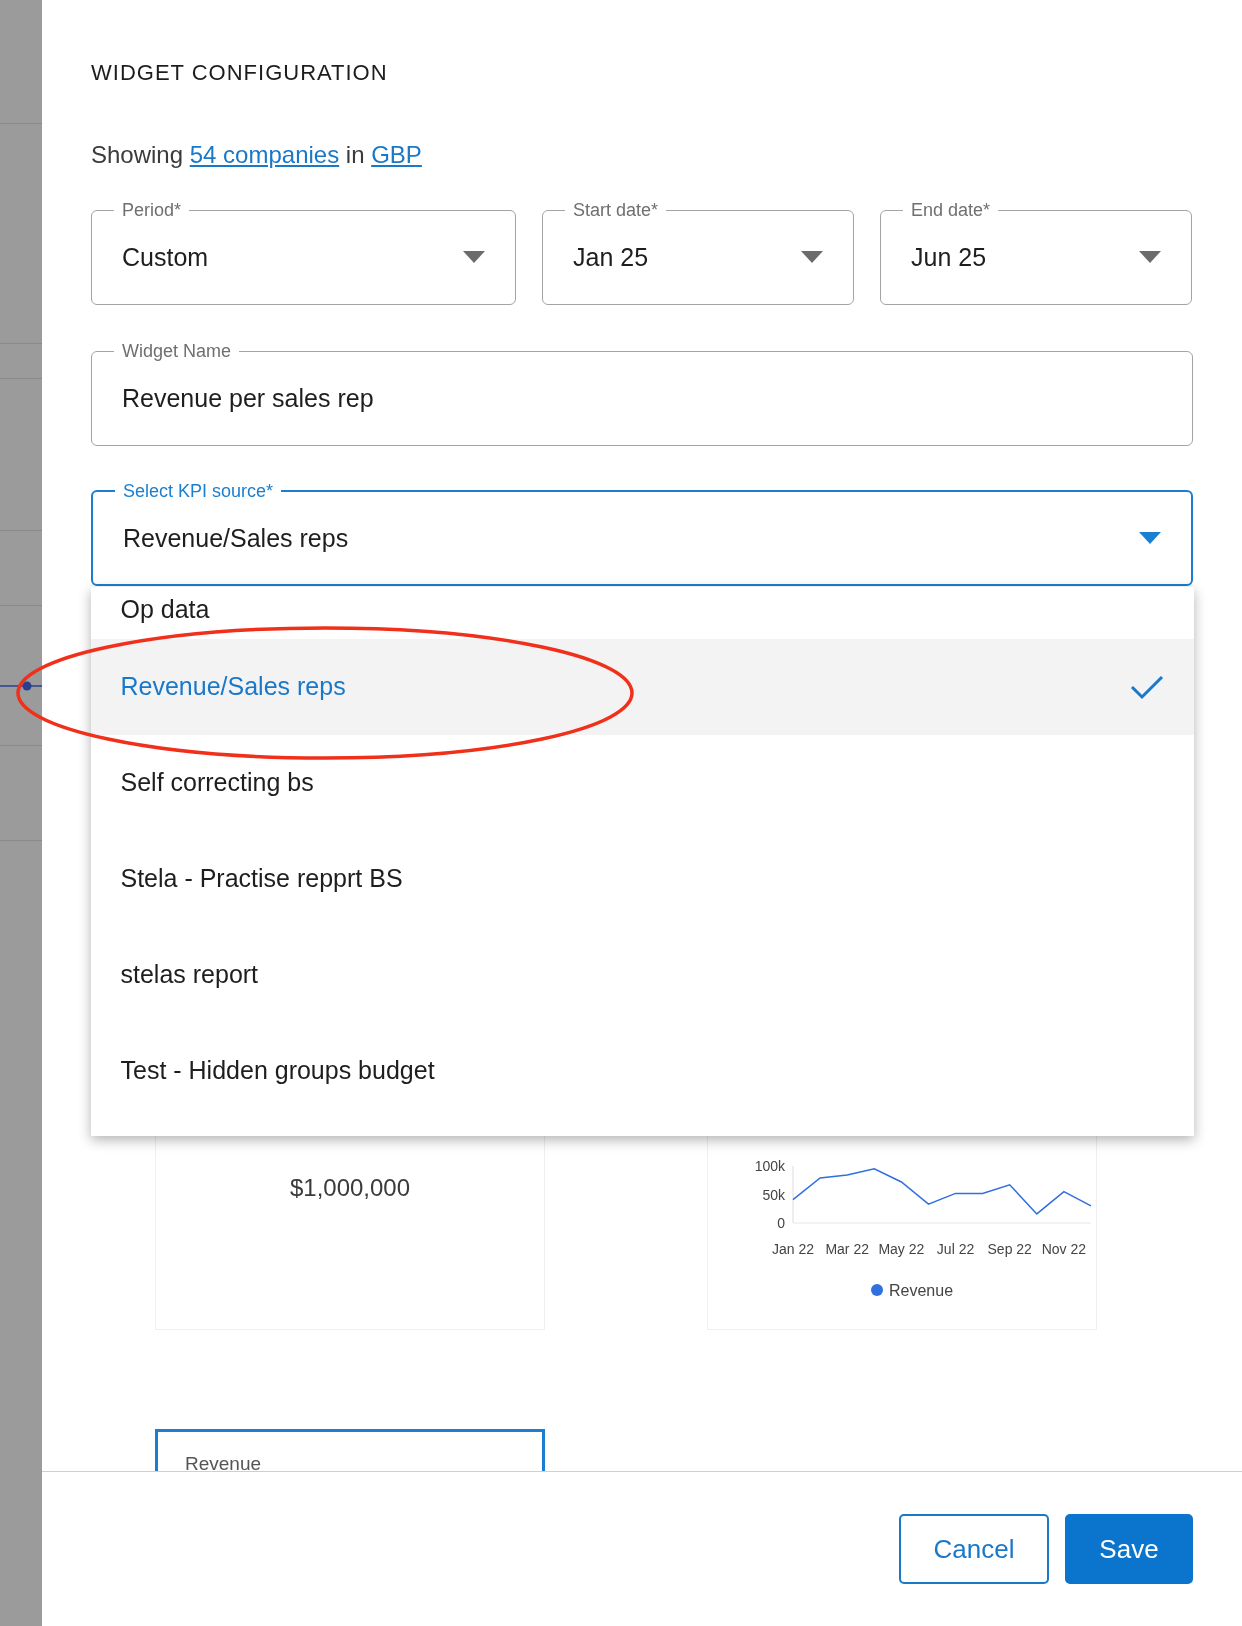  I want to click on currency-link: GBP, so click(396, 154).